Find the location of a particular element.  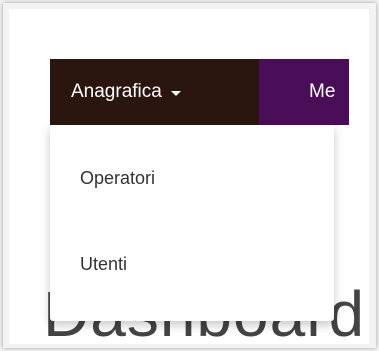

dropdown-item-label: Utenti is located at coordinates (104, 263).